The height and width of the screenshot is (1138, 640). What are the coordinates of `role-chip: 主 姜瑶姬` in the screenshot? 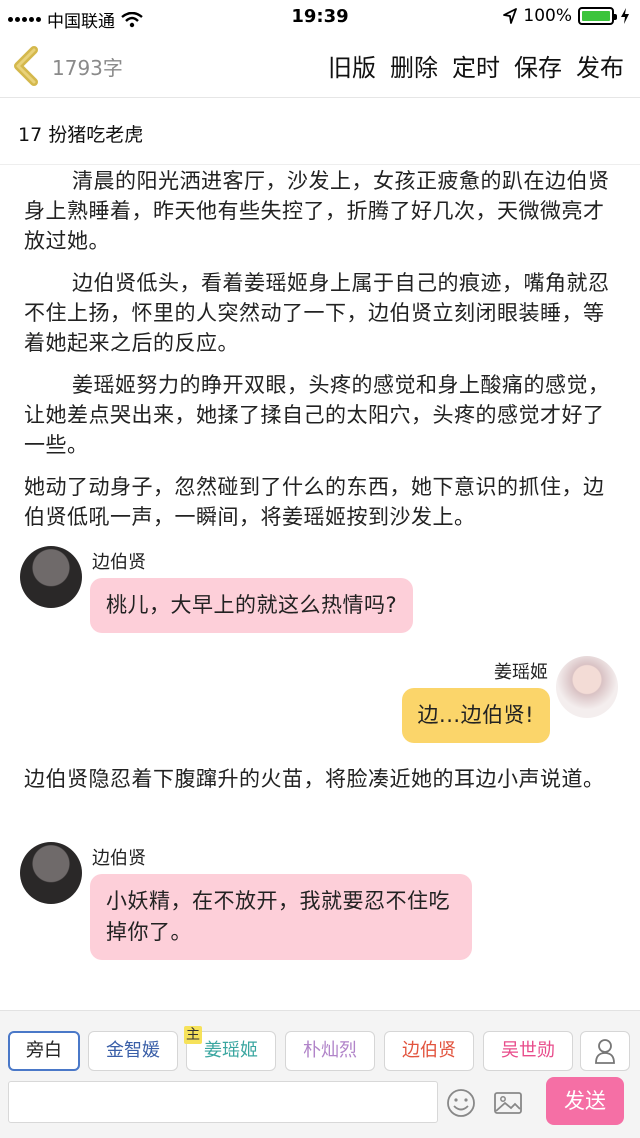 It's located at (230, 1048).